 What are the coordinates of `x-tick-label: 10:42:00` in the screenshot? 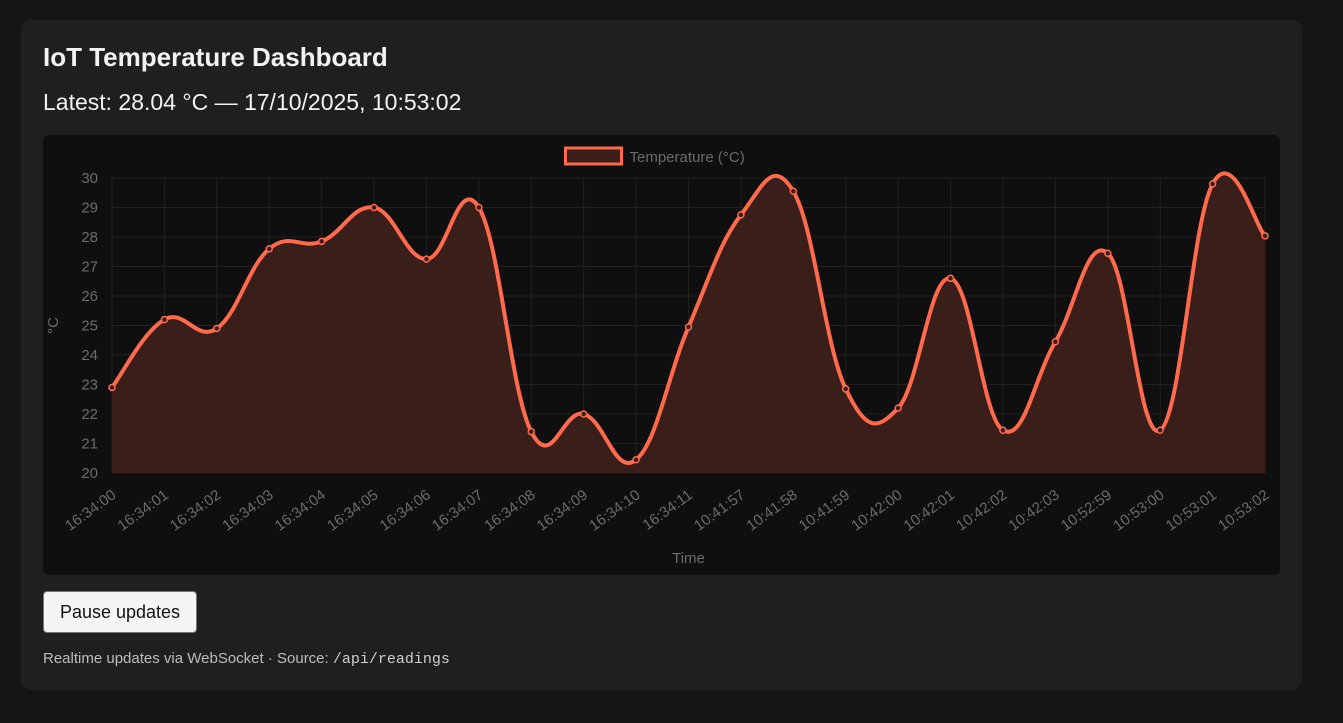 It's located at (876, 510).